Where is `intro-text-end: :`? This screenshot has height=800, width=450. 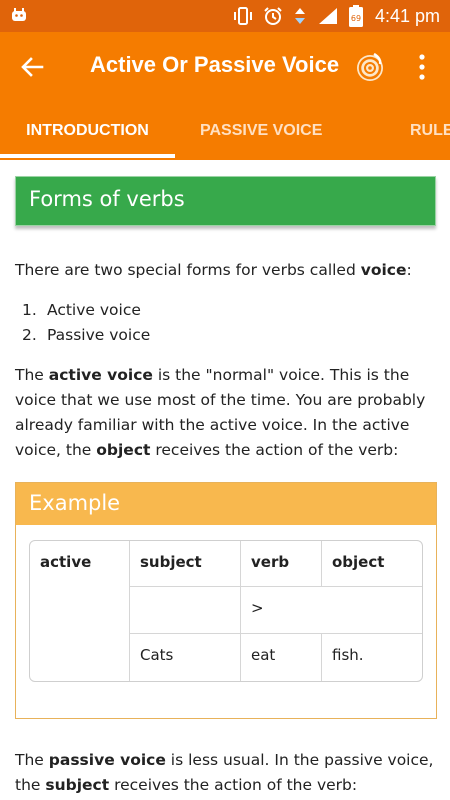 intro-text-end: : is located at coordinates (409, 270).